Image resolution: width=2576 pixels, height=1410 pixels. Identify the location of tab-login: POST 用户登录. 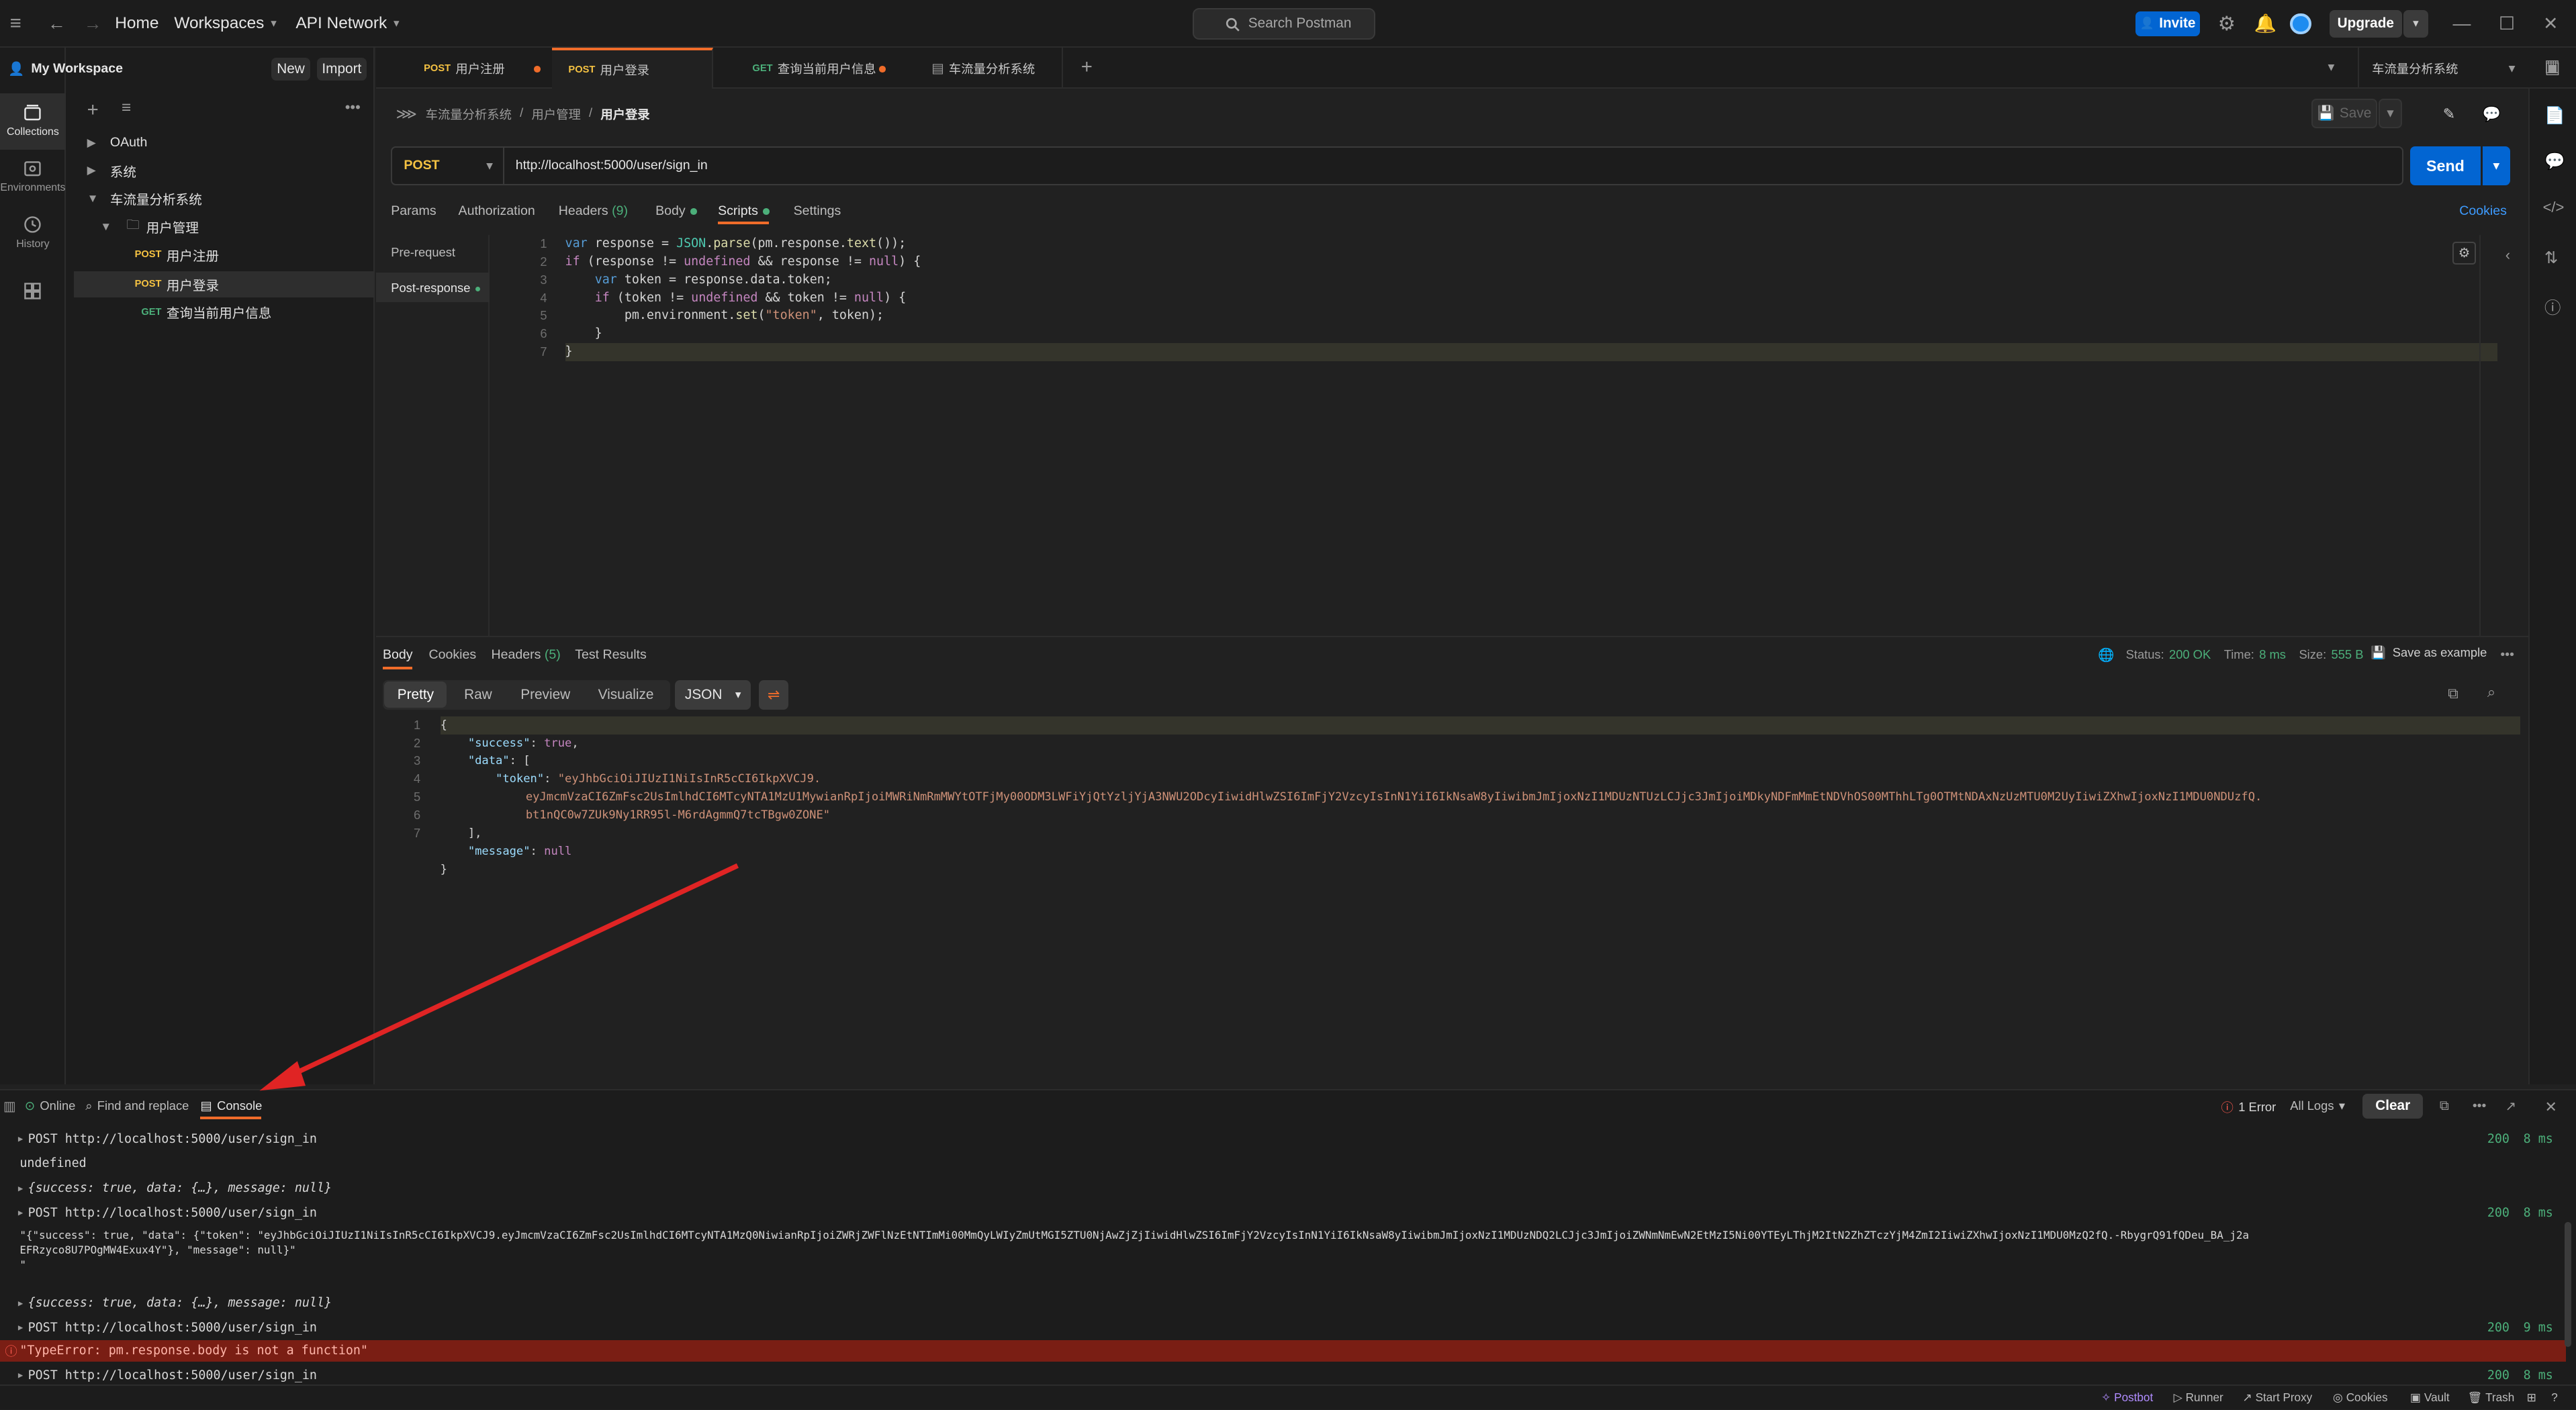
(632, 68).